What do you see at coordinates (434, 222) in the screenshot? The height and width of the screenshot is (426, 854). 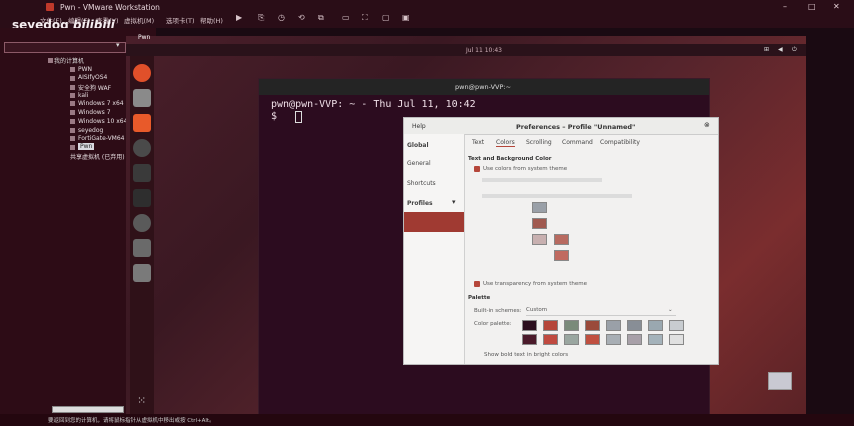 I see `sidebar-item-profile-unnamed` at bounding box center [434, 222].